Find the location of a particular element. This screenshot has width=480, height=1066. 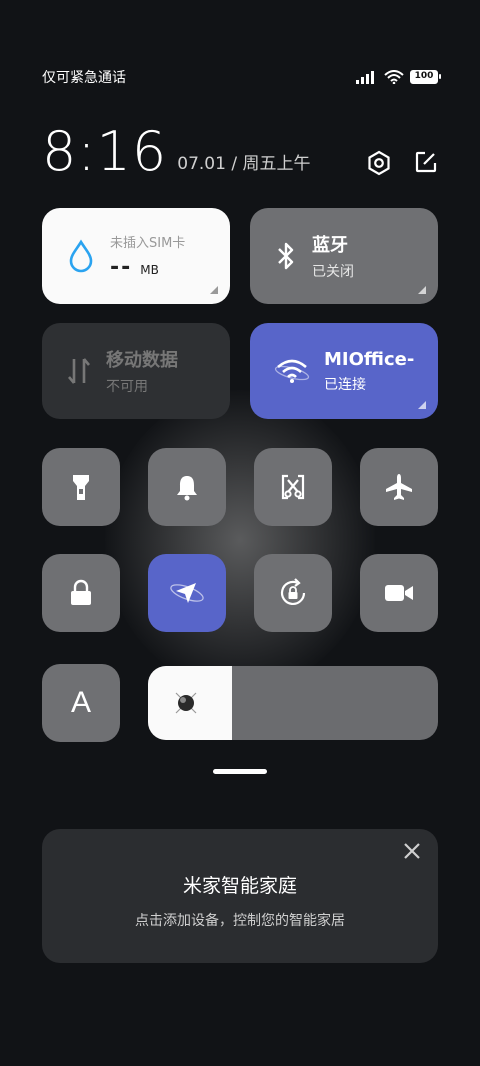

wifi-title: MIOffice- is located at coordinates (369, 359).